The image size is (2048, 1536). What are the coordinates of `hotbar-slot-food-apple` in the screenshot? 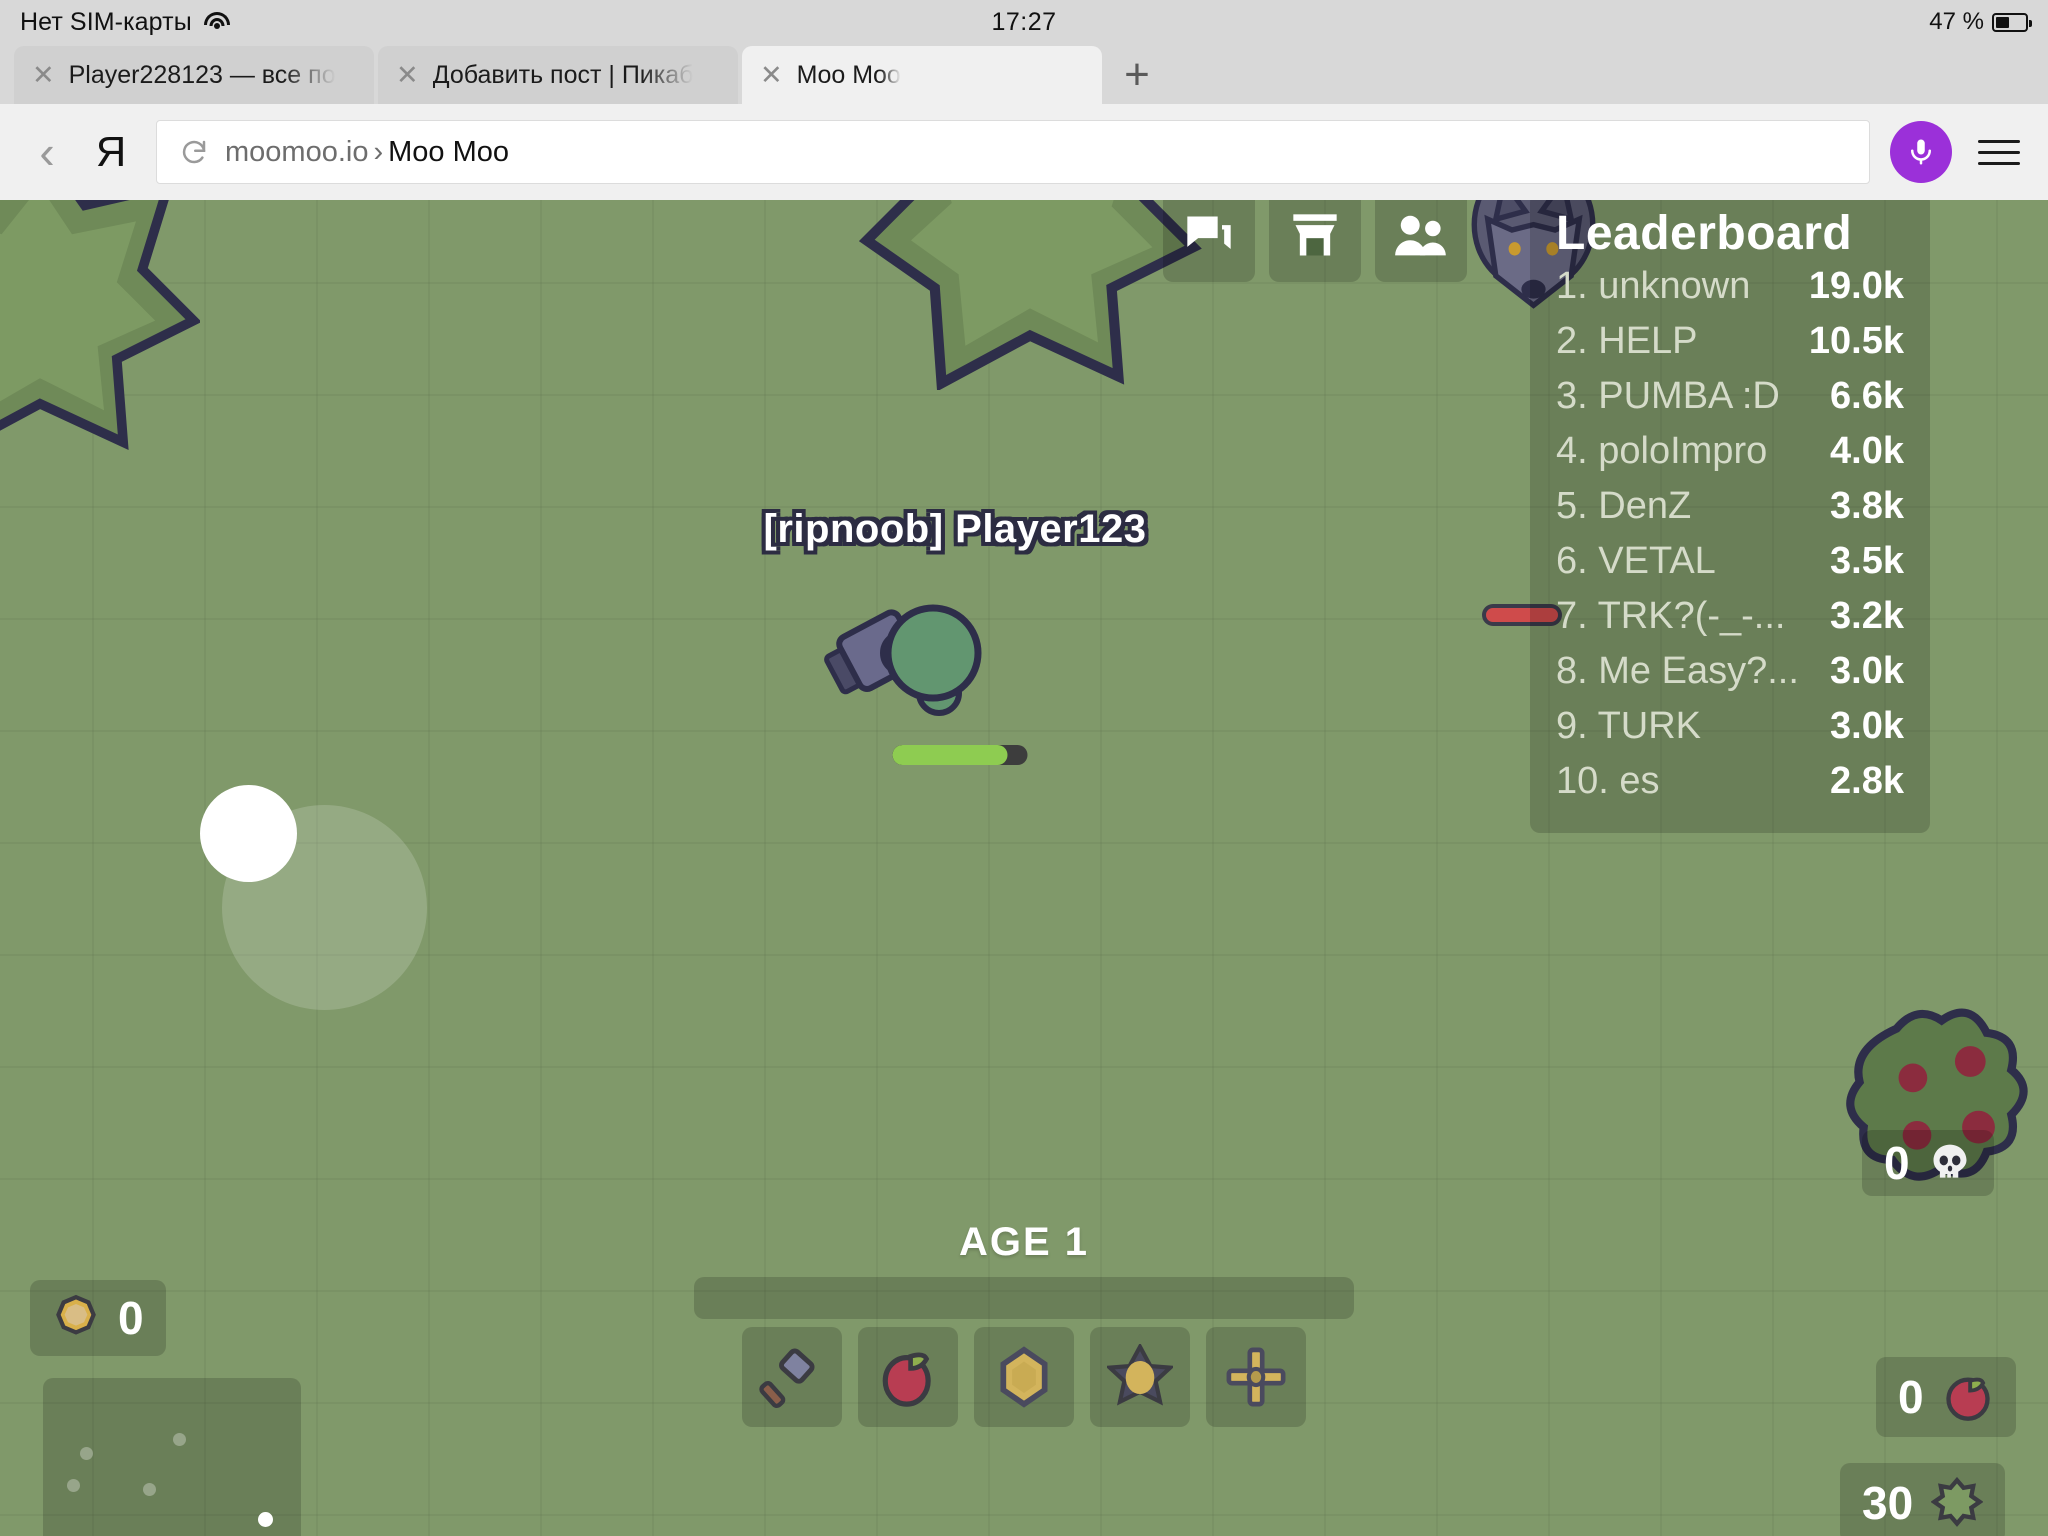 It's located at (908, 1377).